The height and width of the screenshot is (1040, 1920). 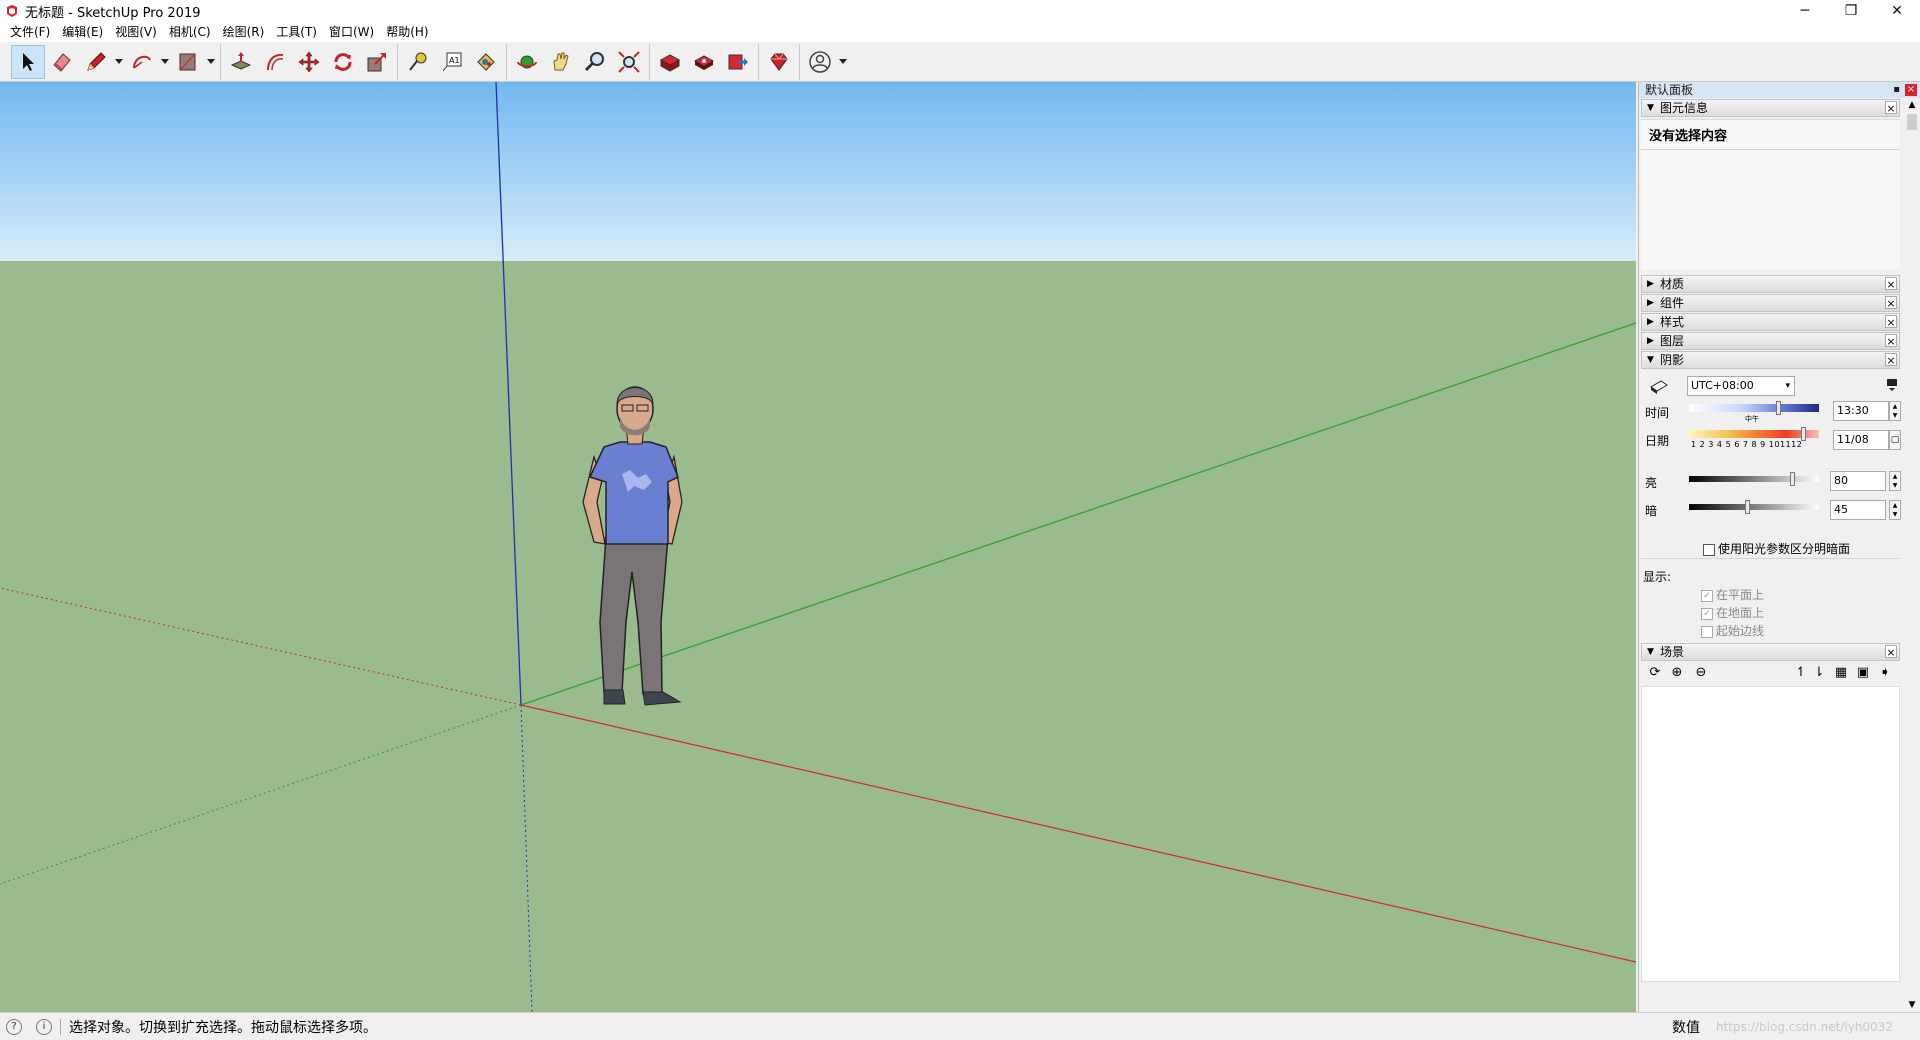 What do you see at coordinates (1659, 387) in the screenshot?
I see `show-shadows-toggle` at bounding box center [1659, 387].